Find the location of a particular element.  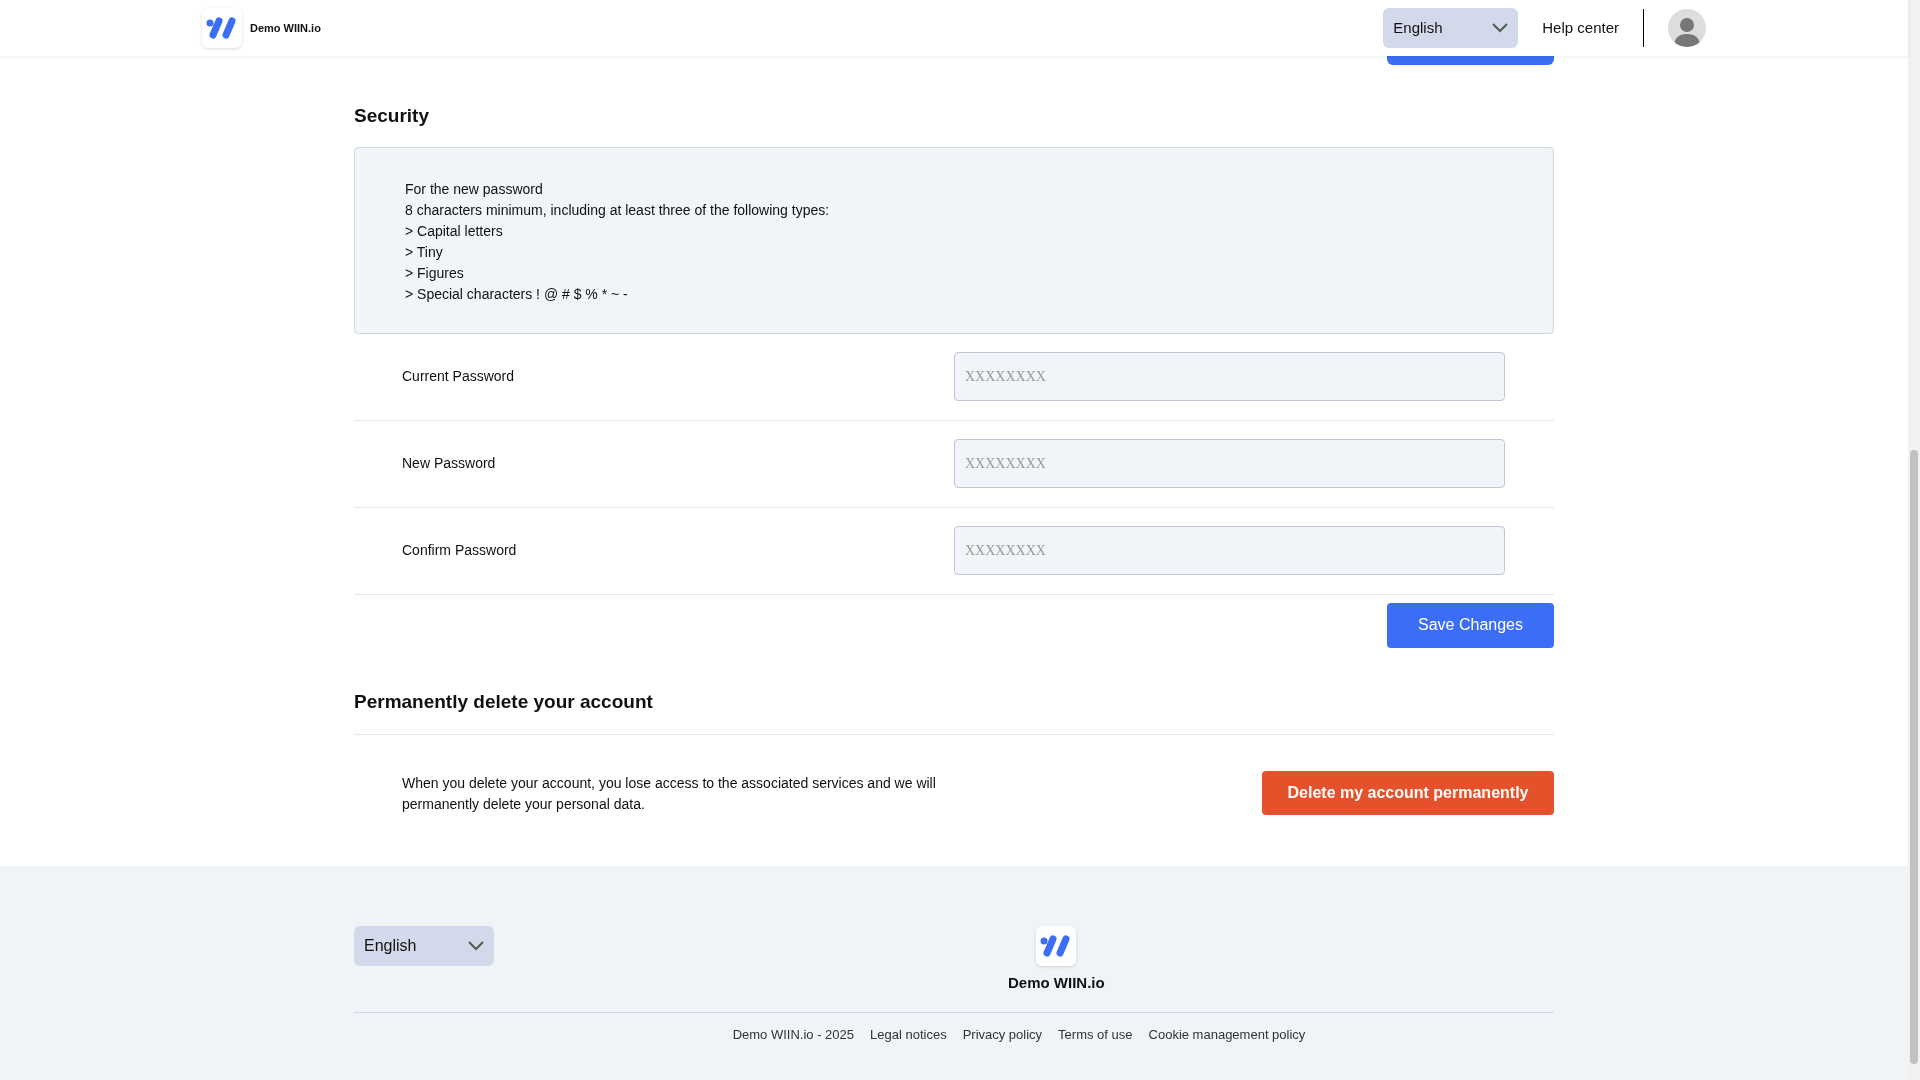

footer-link: Cookie management policy is located at coordinates (1227, 1035).